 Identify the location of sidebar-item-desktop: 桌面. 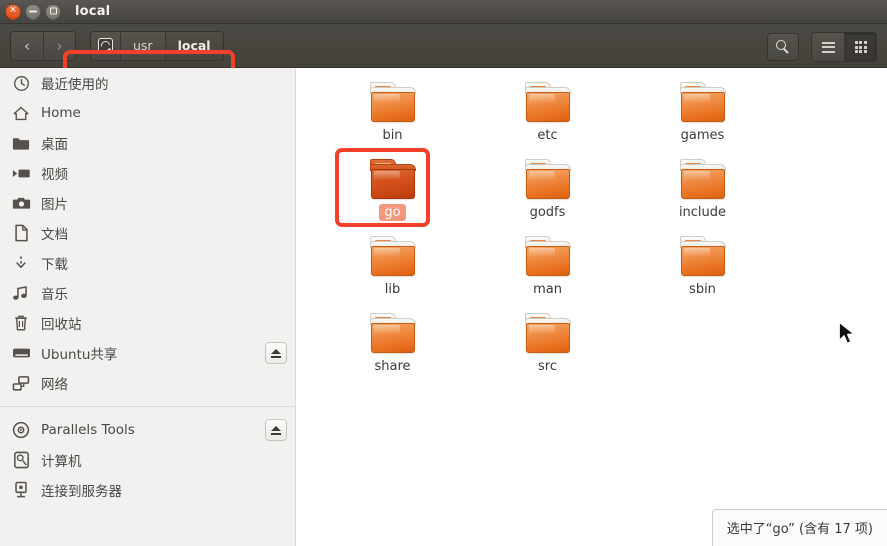
(147, 143).